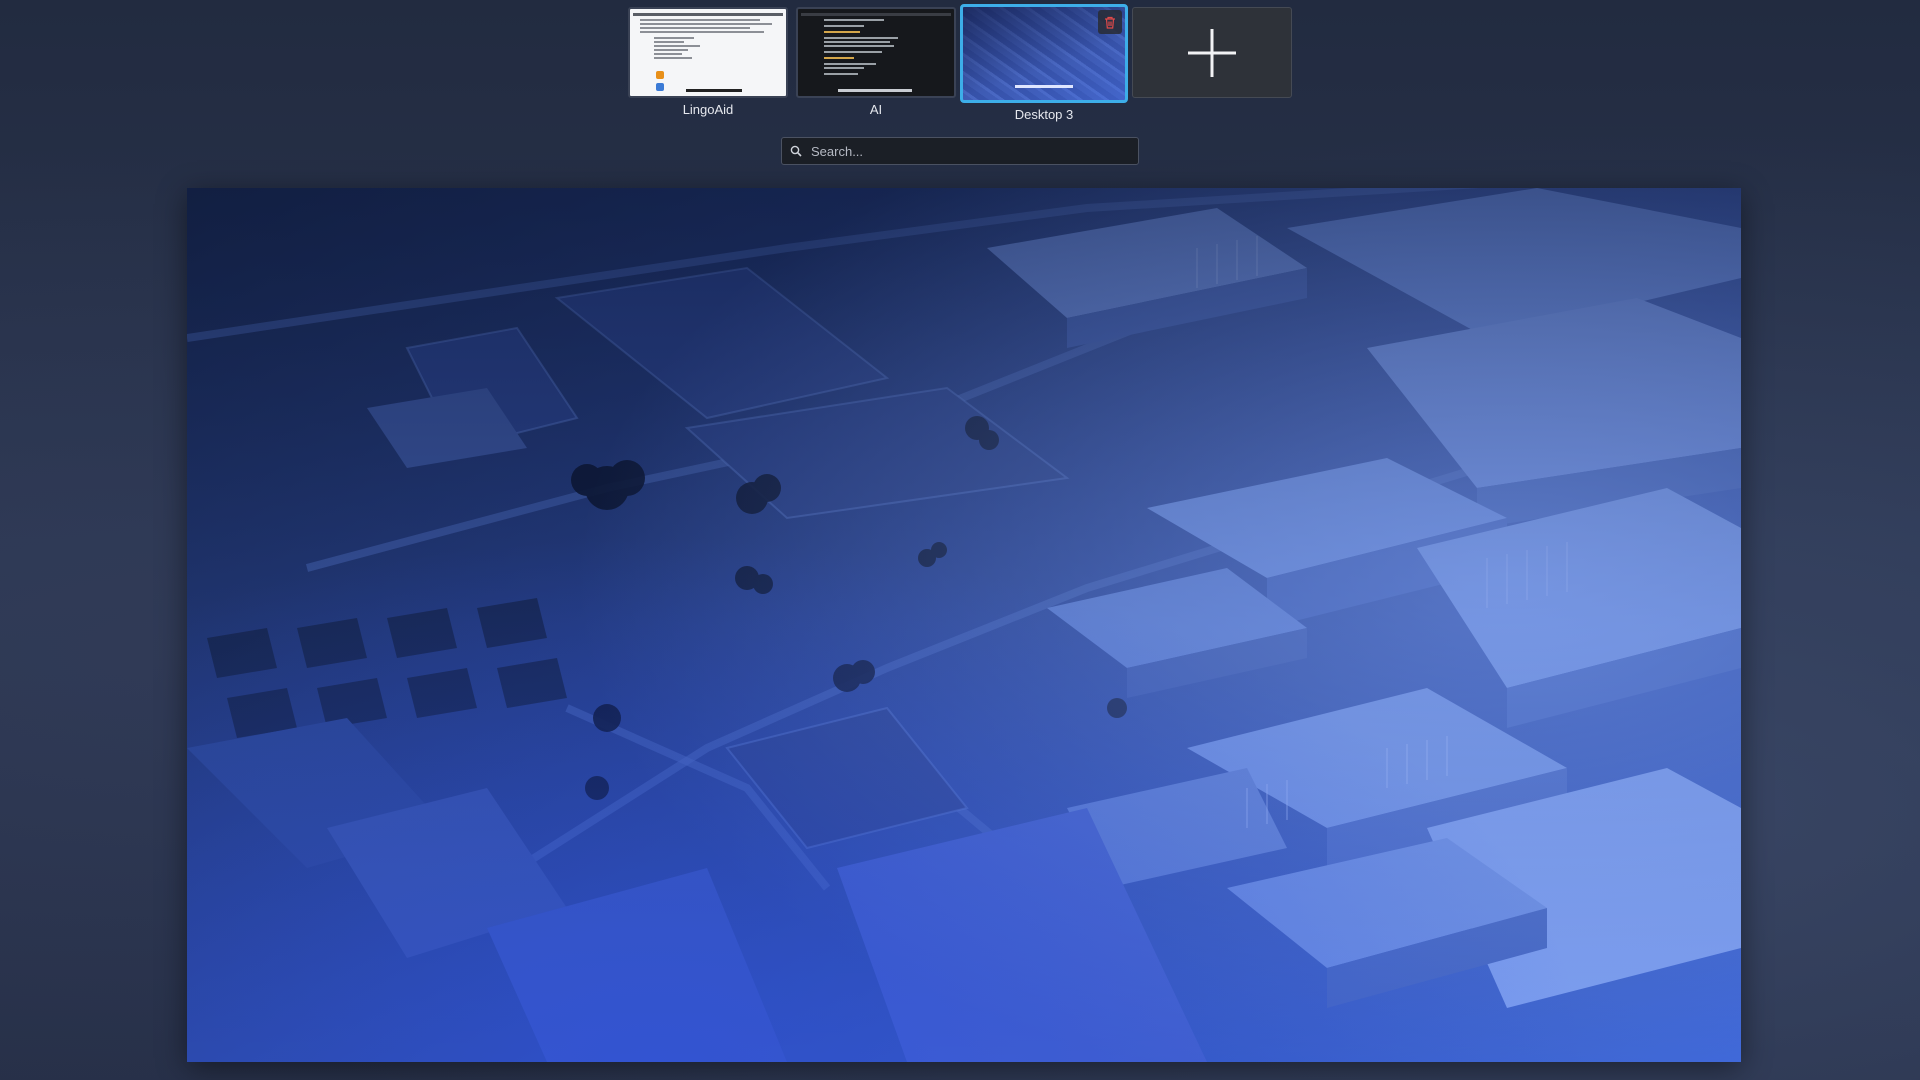  I want to click on desktop-preview-ai, so click(876, 52).